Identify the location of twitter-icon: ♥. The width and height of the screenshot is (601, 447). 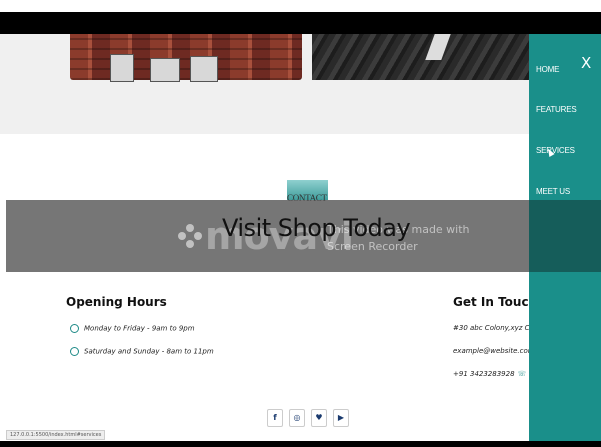
(319, 418).